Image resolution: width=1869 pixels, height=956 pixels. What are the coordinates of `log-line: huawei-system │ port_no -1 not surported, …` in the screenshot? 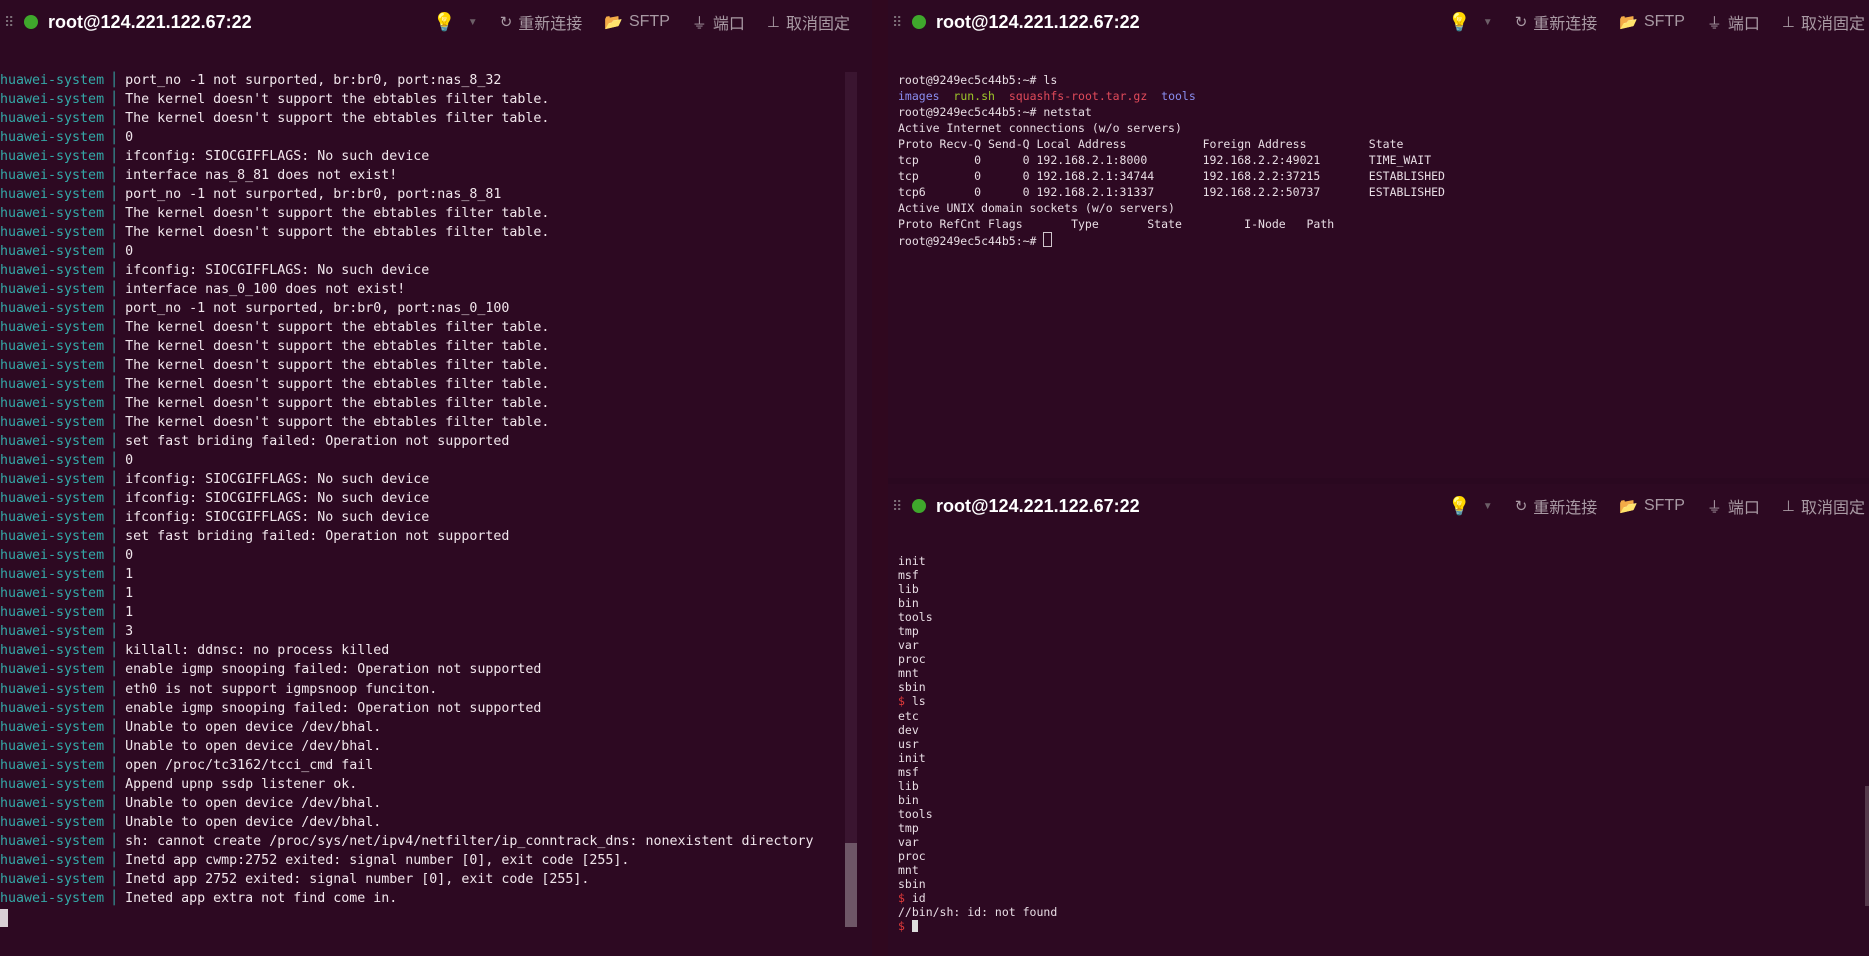 It's located at (436, 194).